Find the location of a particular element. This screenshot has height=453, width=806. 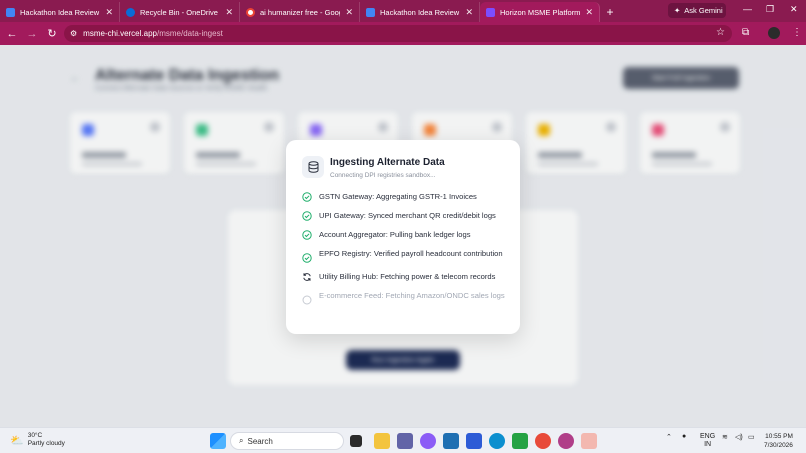

sync-icon is located at coordinates (307, 277).